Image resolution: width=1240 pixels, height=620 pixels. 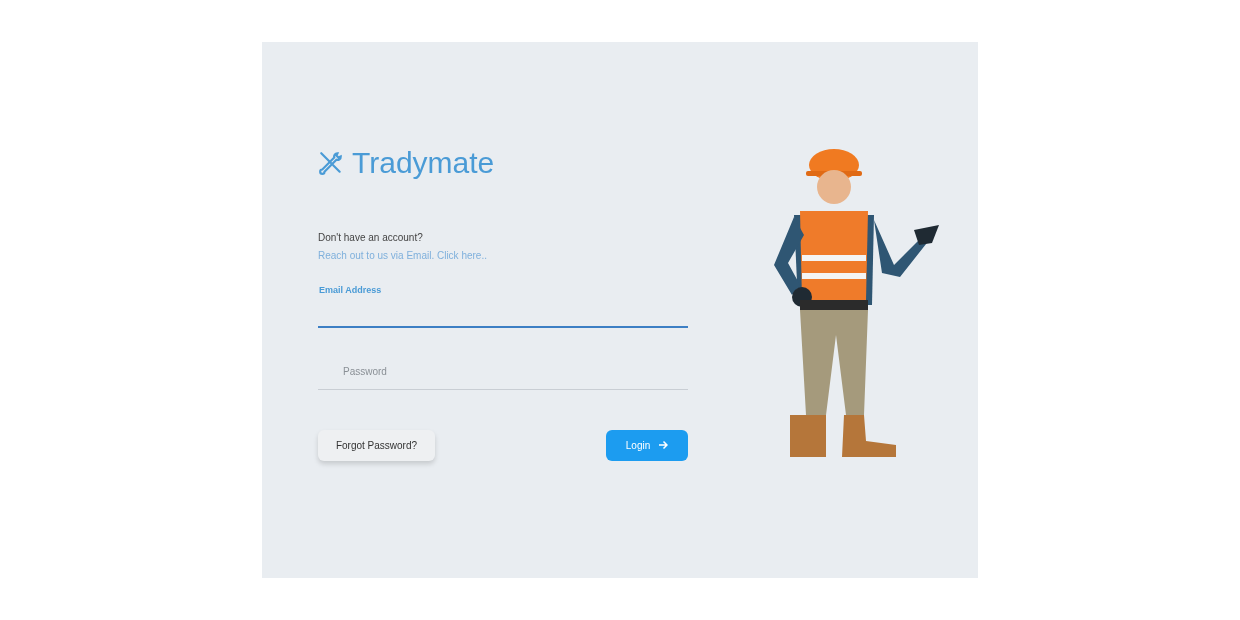 I want to click on contact-link: Reach out to us via Email. Click here.., so click(x=402, y=255).